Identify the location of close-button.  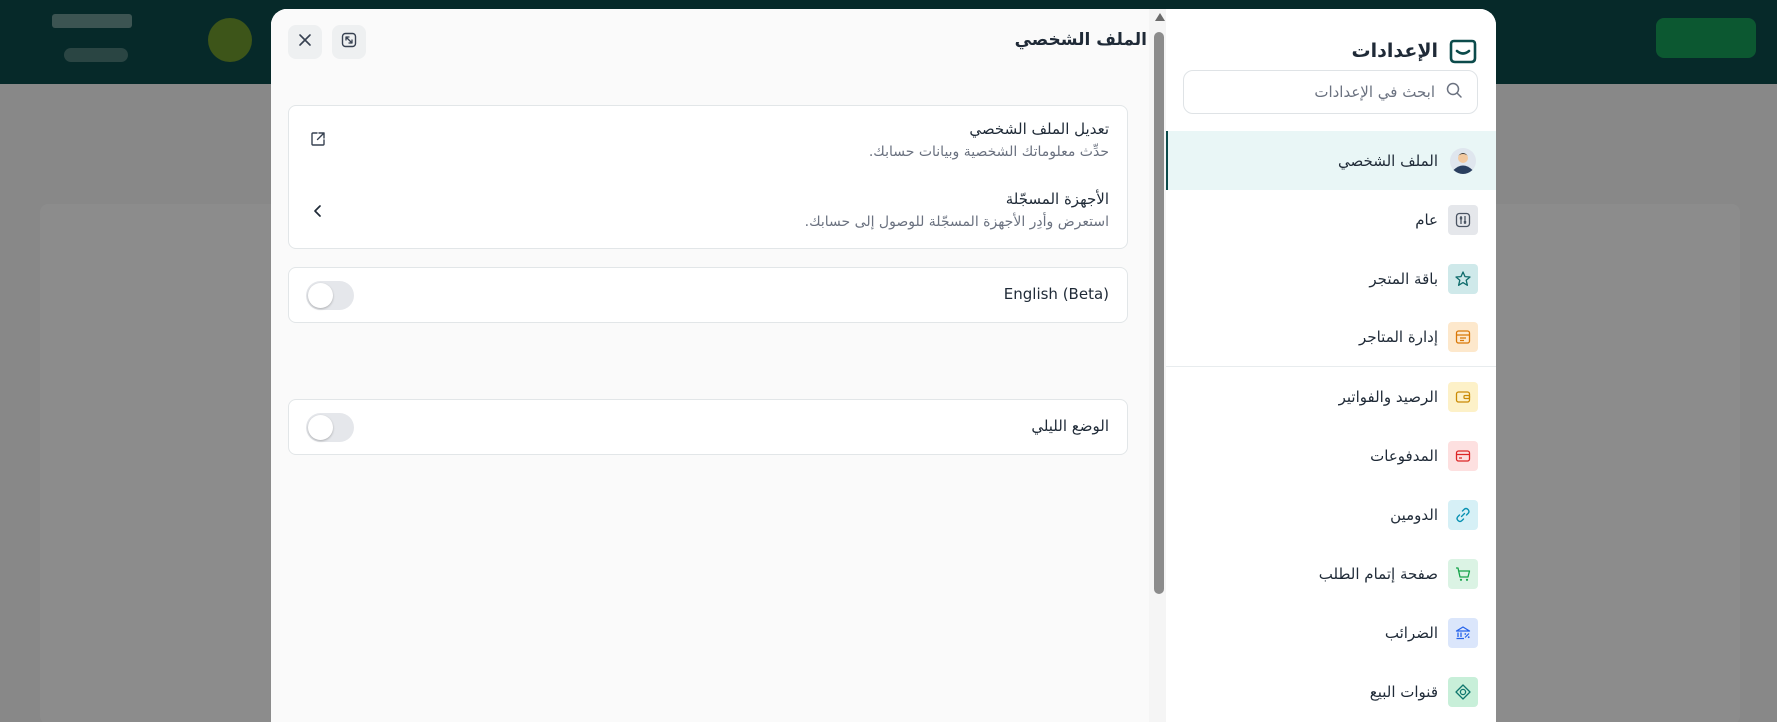
(305, 42).